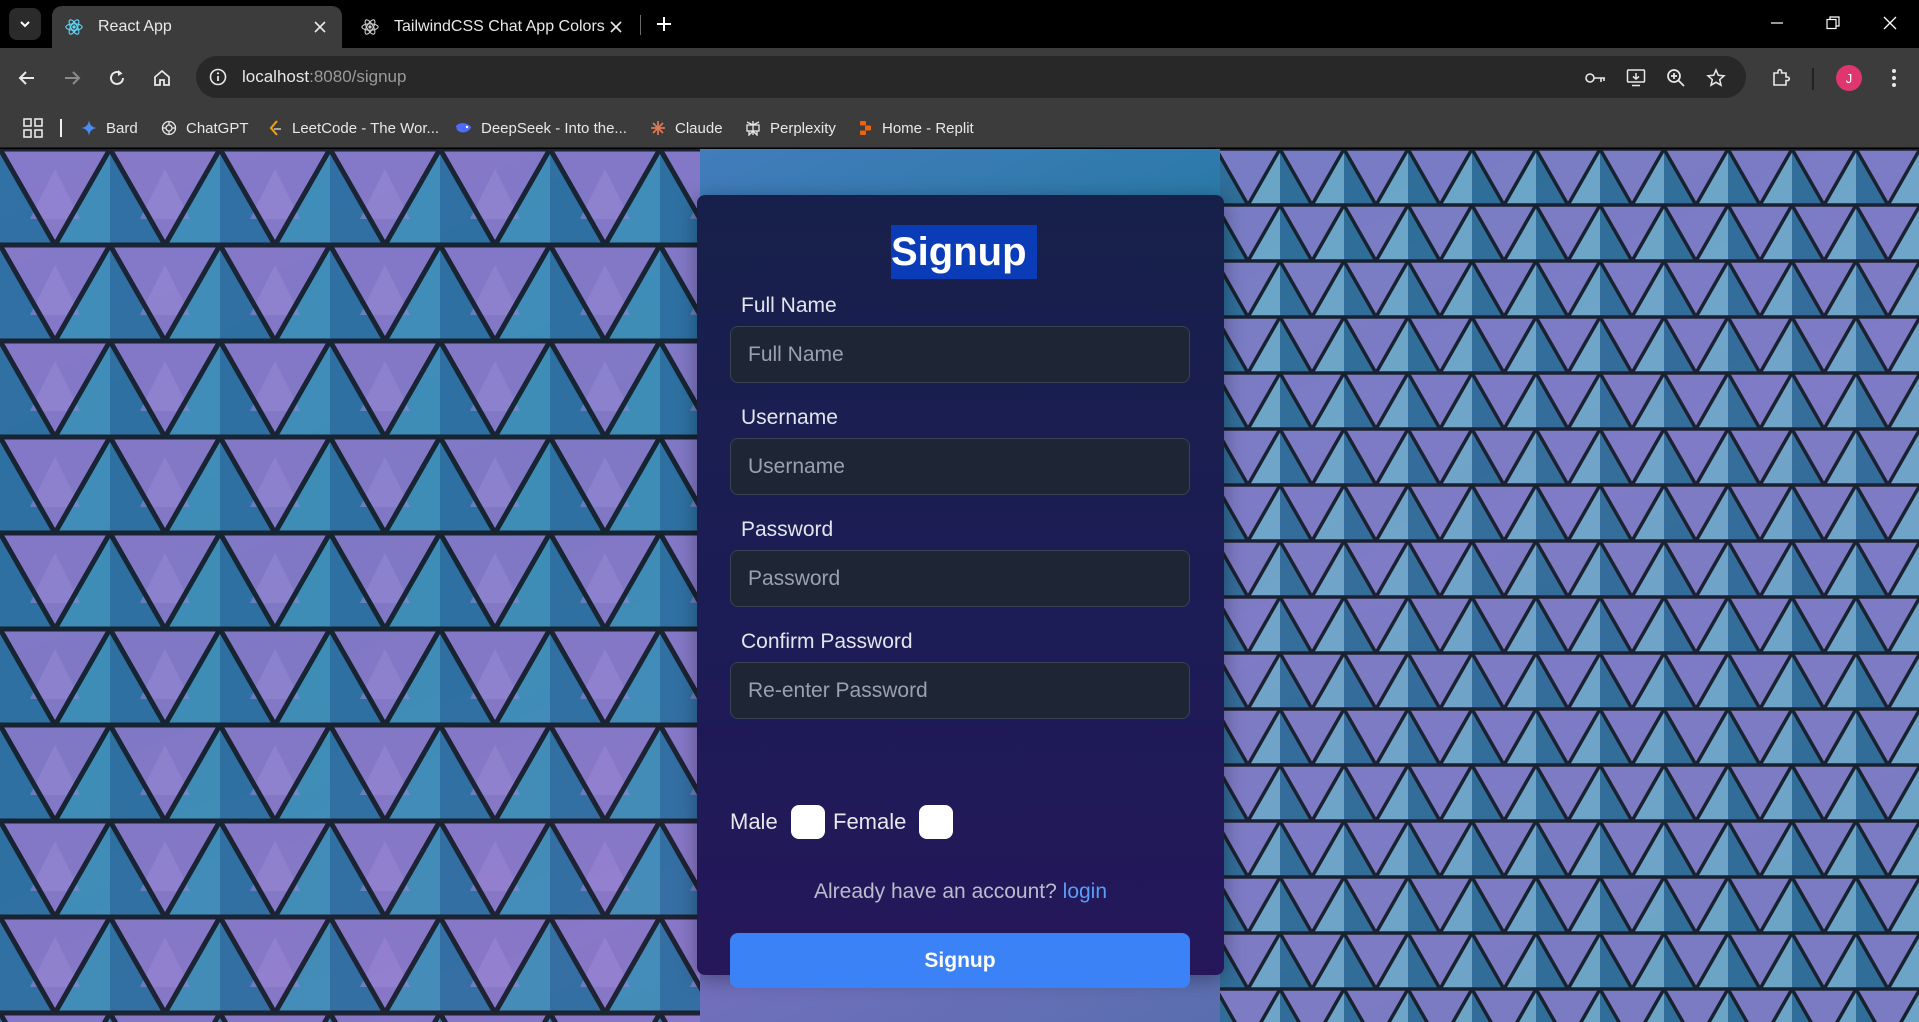  Describe the element at coordinates (1849, 78) in the screenshot. I see `profile-avatar: J` at that location.